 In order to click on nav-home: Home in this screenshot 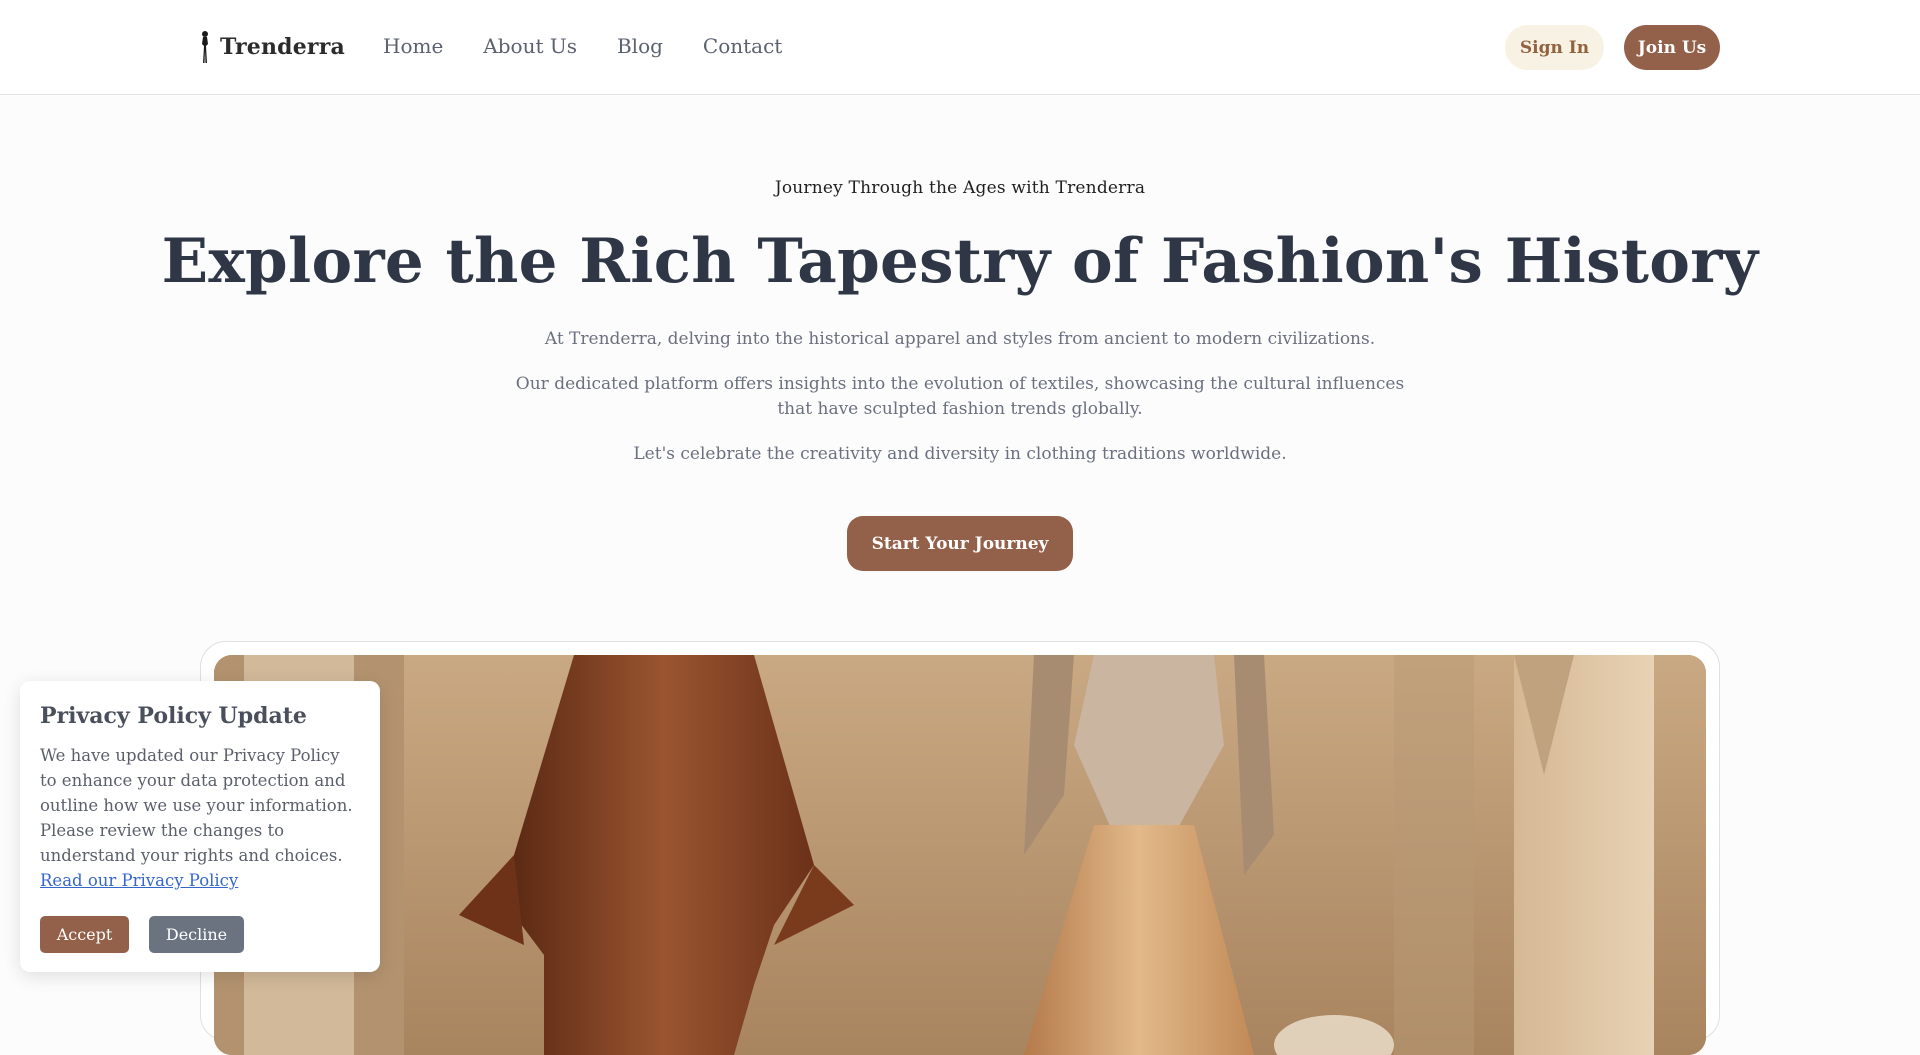, I will do `click(413, 46)`.